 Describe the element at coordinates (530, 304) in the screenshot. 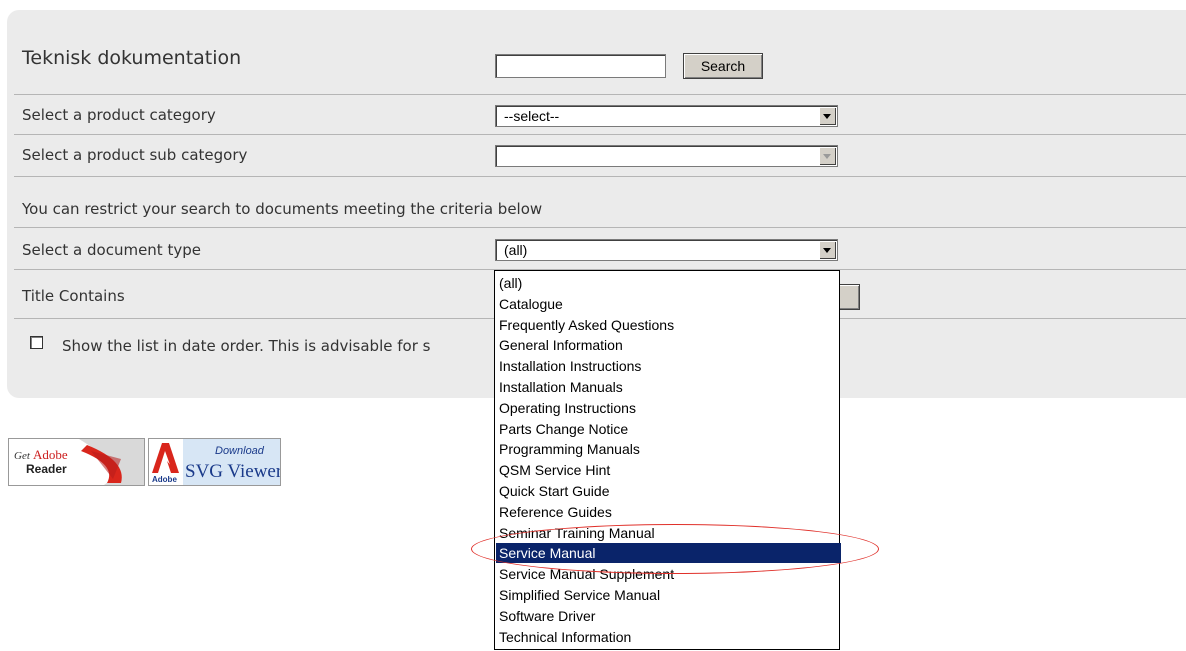

I see `dropdown-option: Catalogue` at that location.